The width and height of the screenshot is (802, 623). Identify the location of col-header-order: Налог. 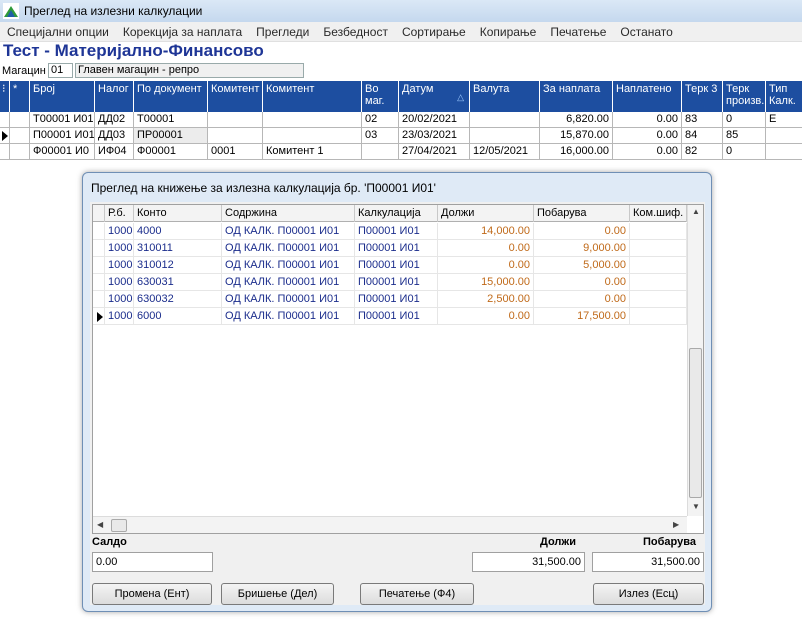
(114, 96).